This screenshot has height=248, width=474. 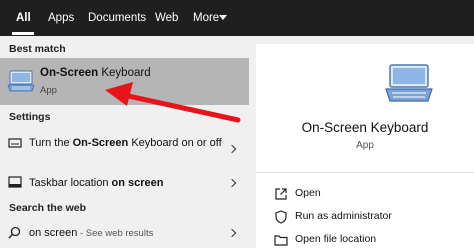 I want to click on shield-icon, so click(x=281, y=217).